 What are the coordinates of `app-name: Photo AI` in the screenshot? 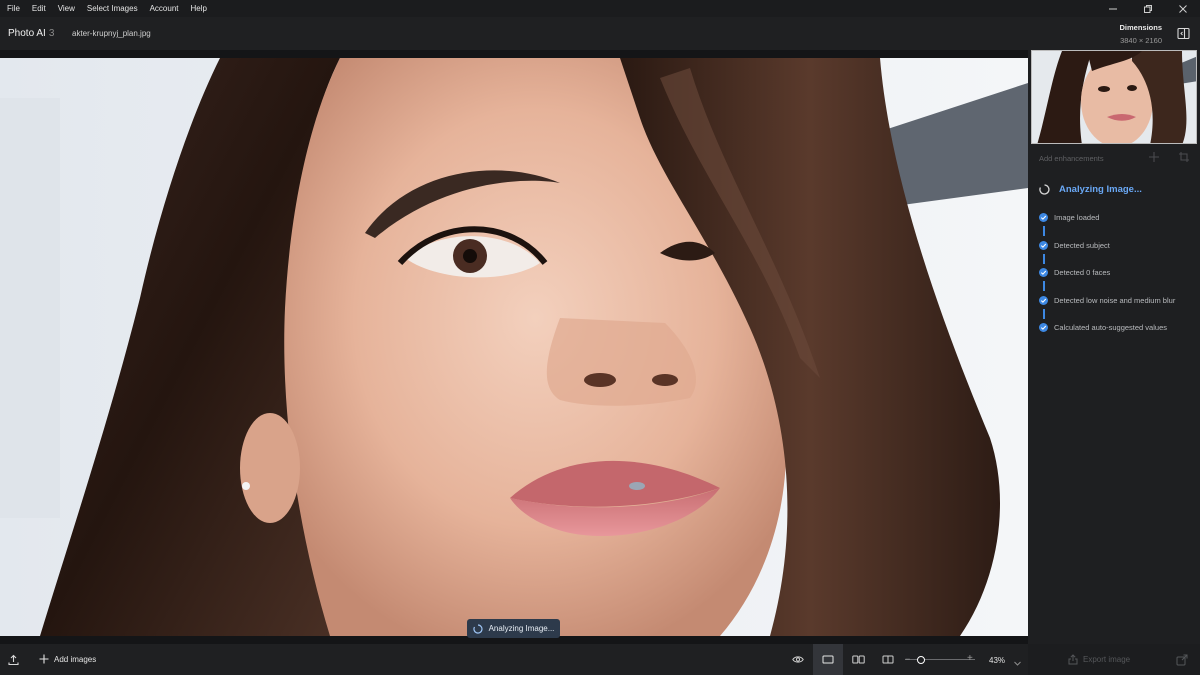 It's located at (27, 33).